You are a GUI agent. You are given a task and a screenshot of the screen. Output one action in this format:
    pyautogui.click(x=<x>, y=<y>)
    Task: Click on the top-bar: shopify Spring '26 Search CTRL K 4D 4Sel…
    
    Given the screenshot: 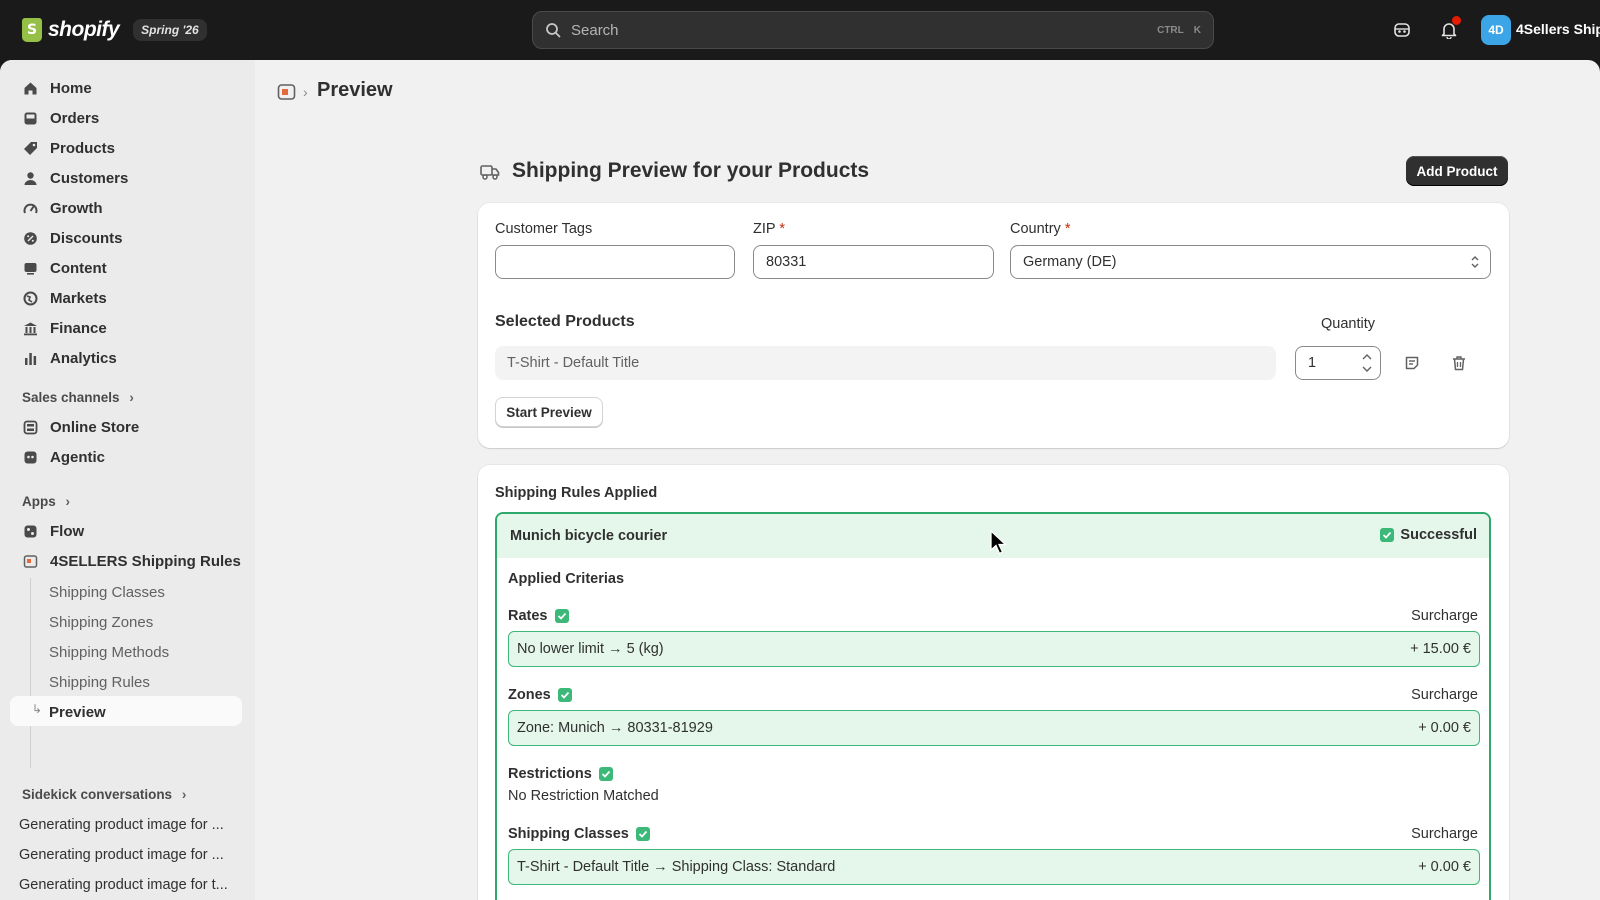 What is the action you would take?
    pyautogui.click(x=800, y=30)
    